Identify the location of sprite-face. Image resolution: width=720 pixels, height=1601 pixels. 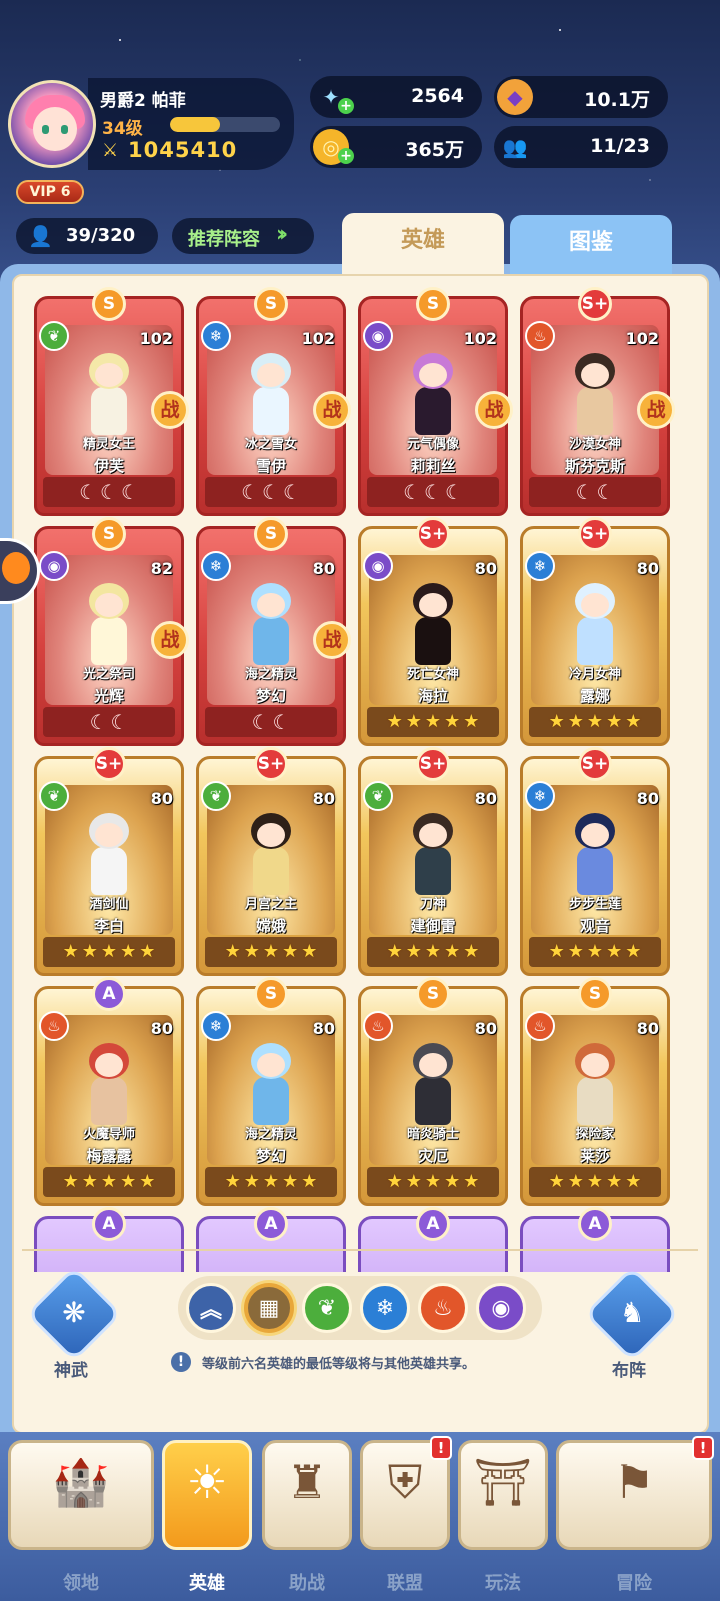
(271, 835).